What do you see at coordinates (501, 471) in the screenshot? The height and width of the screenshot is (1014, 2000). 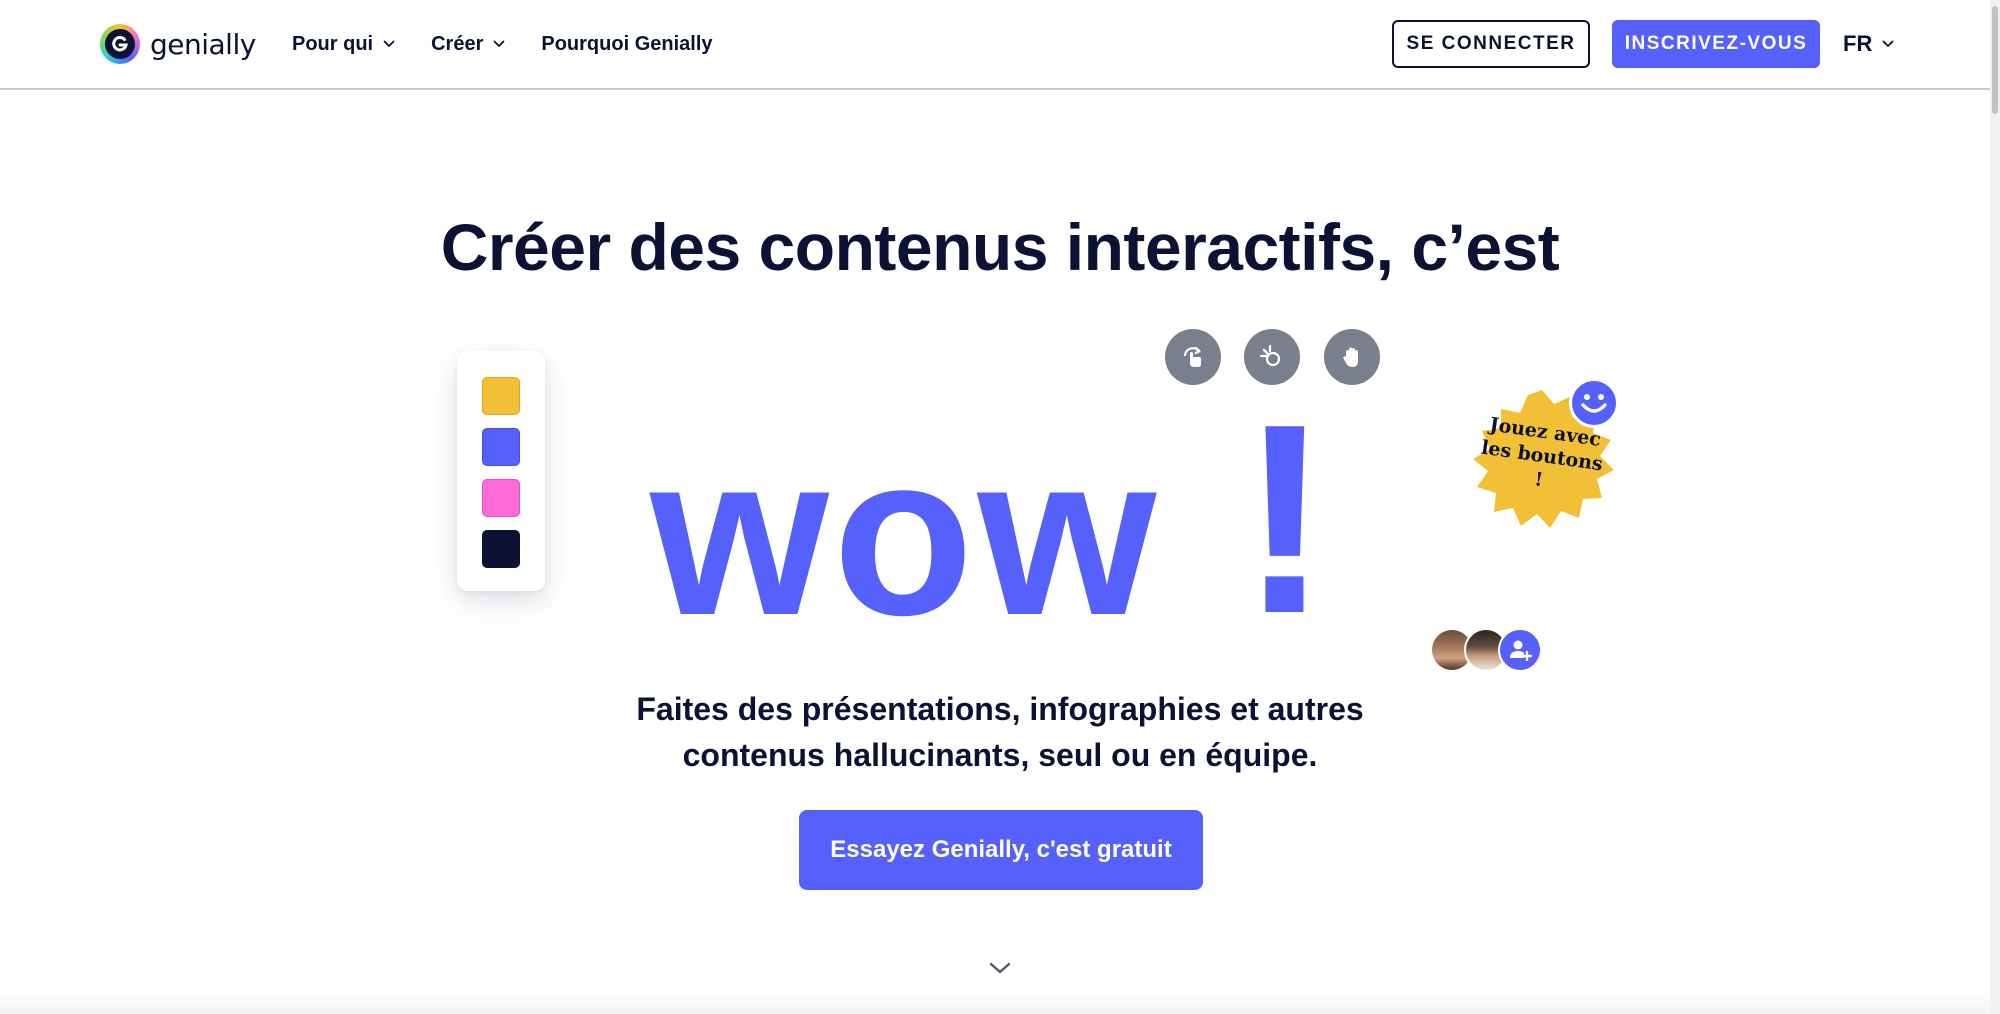 I see `color-palette` at bounding box center [501, 471].